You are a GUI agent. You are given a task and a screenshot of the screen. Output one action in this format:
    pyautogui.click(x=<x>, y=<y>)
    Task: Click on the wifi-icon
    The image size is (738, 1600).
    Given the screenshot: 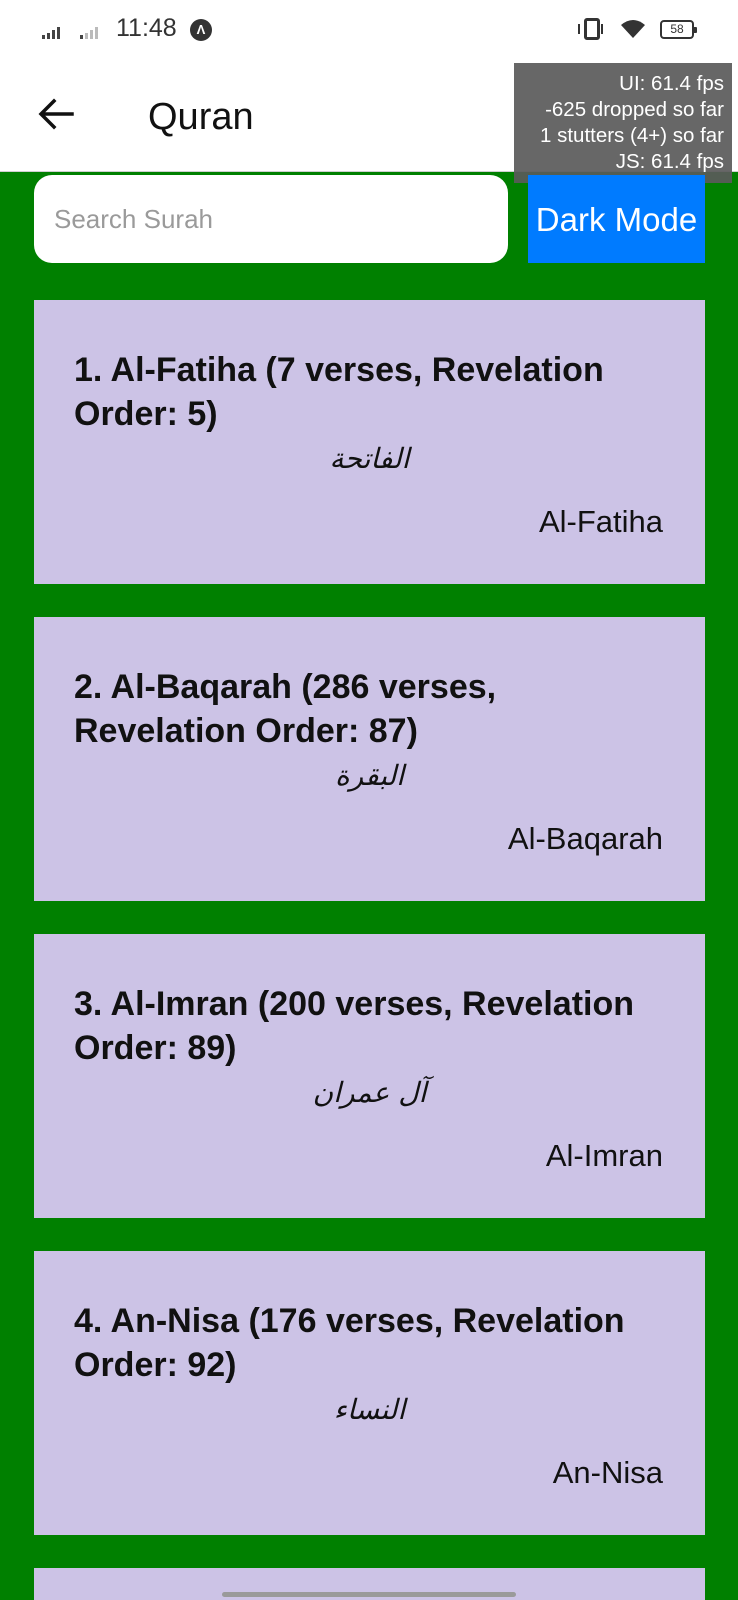 What is the action you would take?
    pyautogui.click(x=633, y=29)
    